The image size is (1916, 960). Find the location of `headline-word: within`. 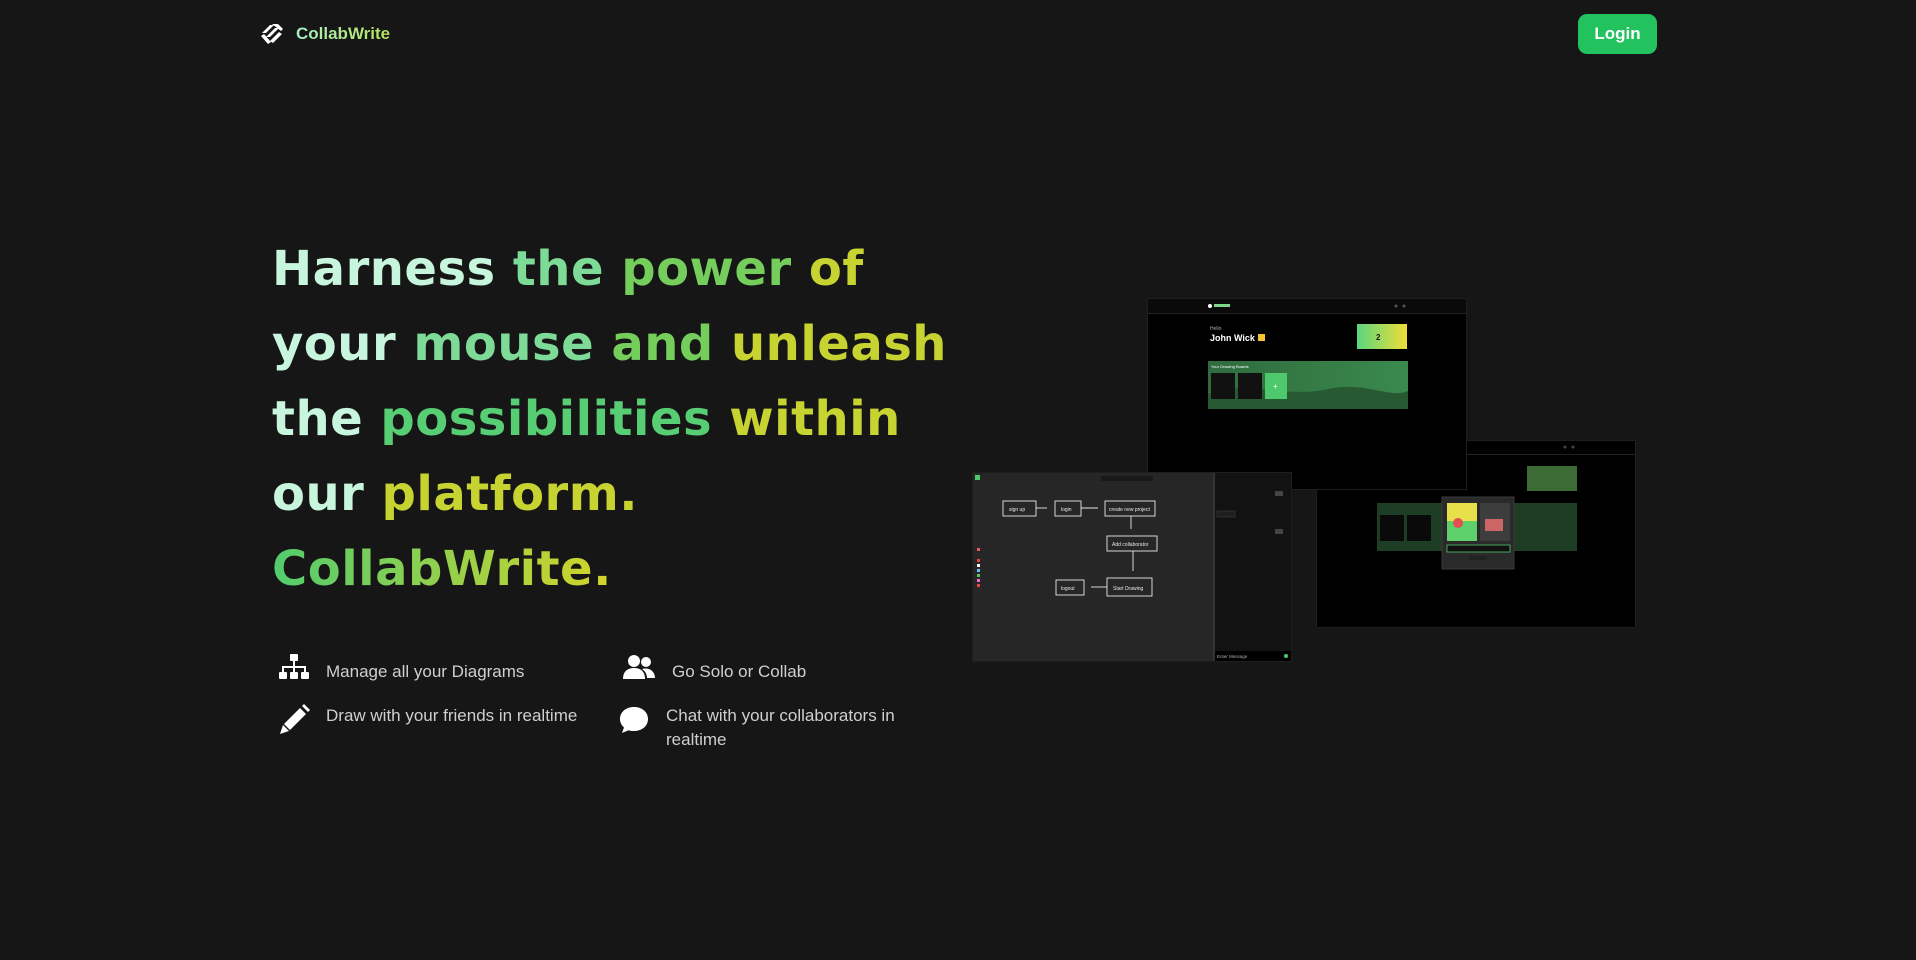

headline-word: within is located at coordinates (815, 419).